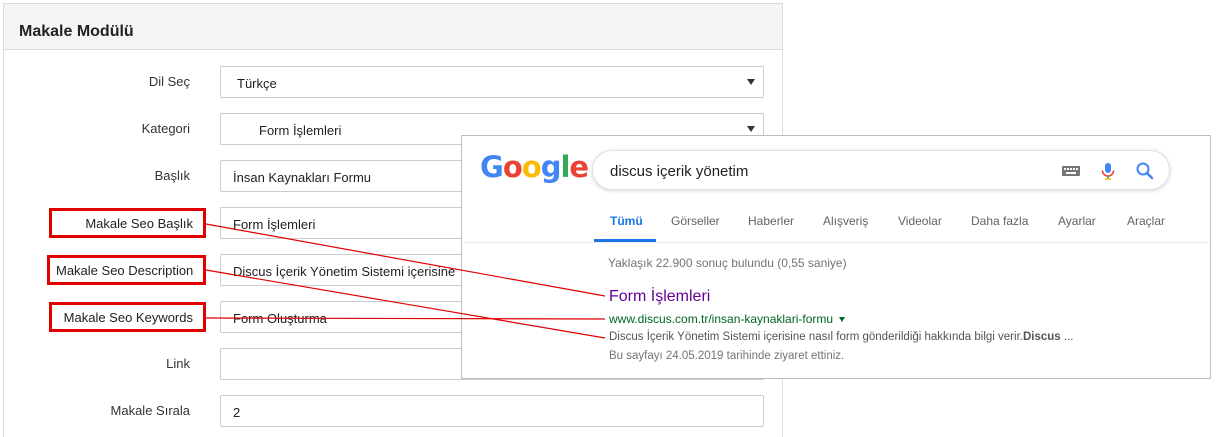 This screenshot has width=1226, height=437. I want to click on tab-videos: Videolar, so click(920, 221).